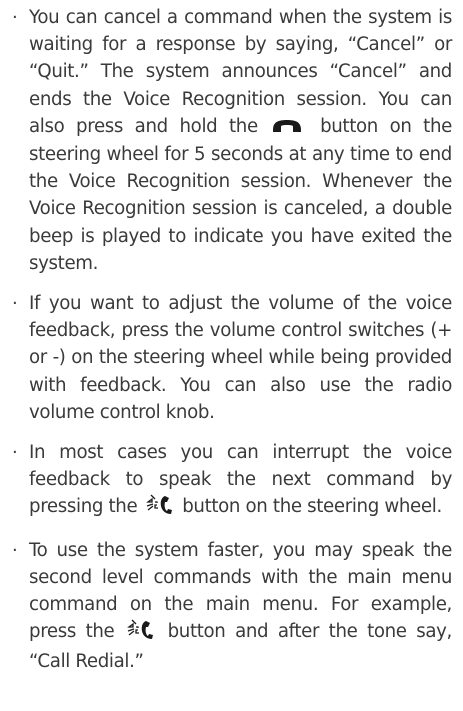  What do you see at coordinates (312, 507) in the screenshot?
I see `interrupt-feedback-text-part-2: button on the steering wheel.` at bounding box center [312, 507].